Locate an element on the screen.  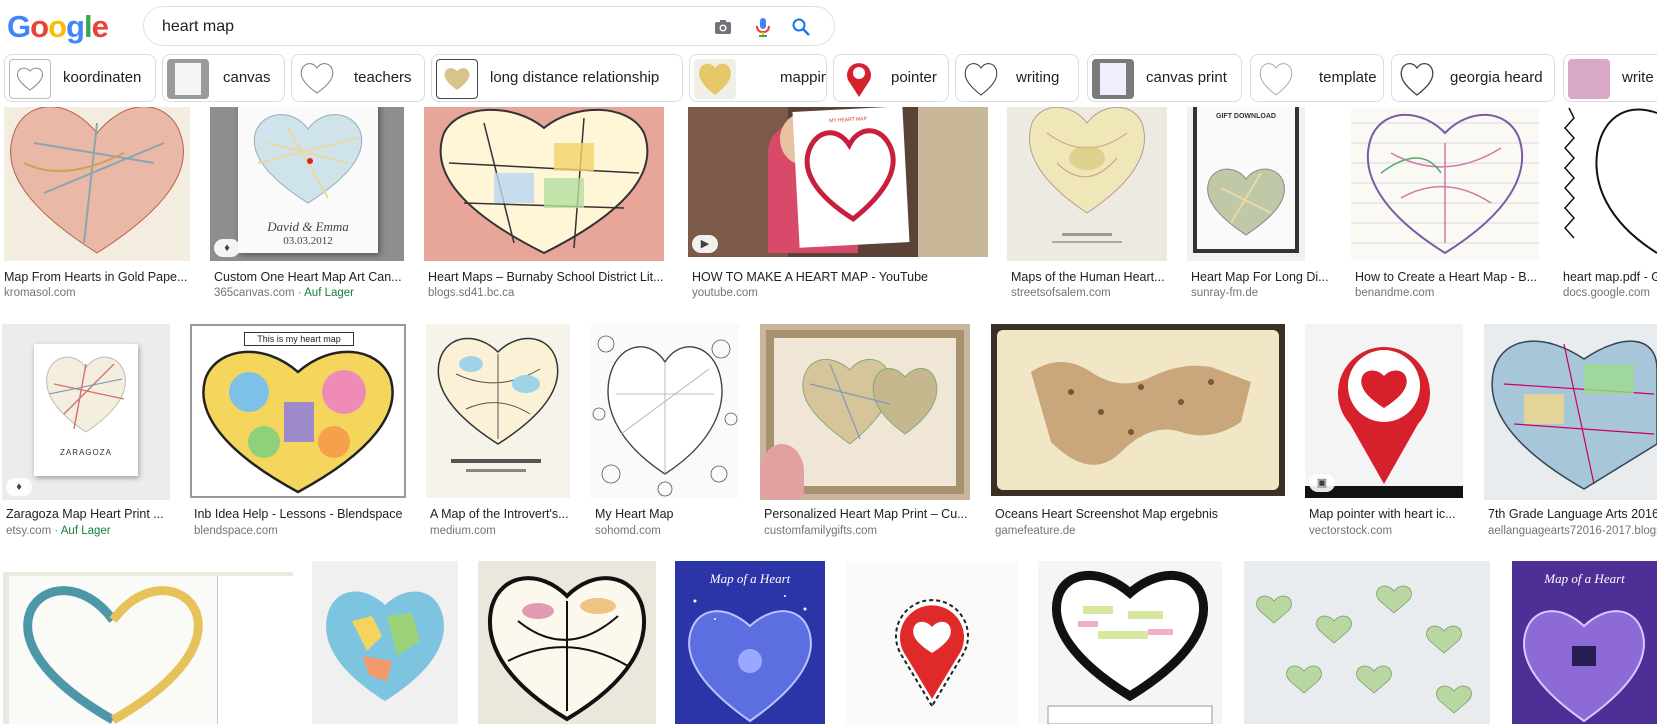
result-title: My Heart Map is located at coordinates (668, 514).